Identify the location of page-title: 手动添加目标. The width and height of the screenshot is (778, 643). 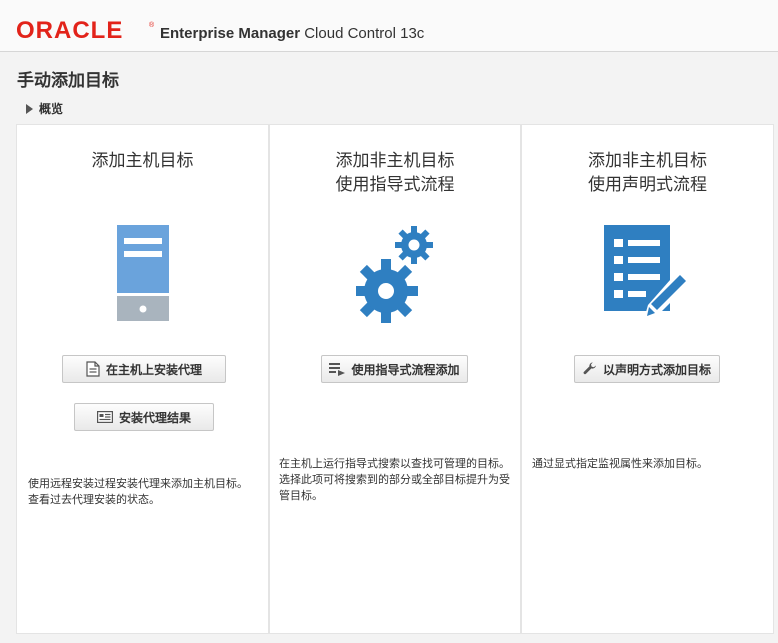
(68, 81).